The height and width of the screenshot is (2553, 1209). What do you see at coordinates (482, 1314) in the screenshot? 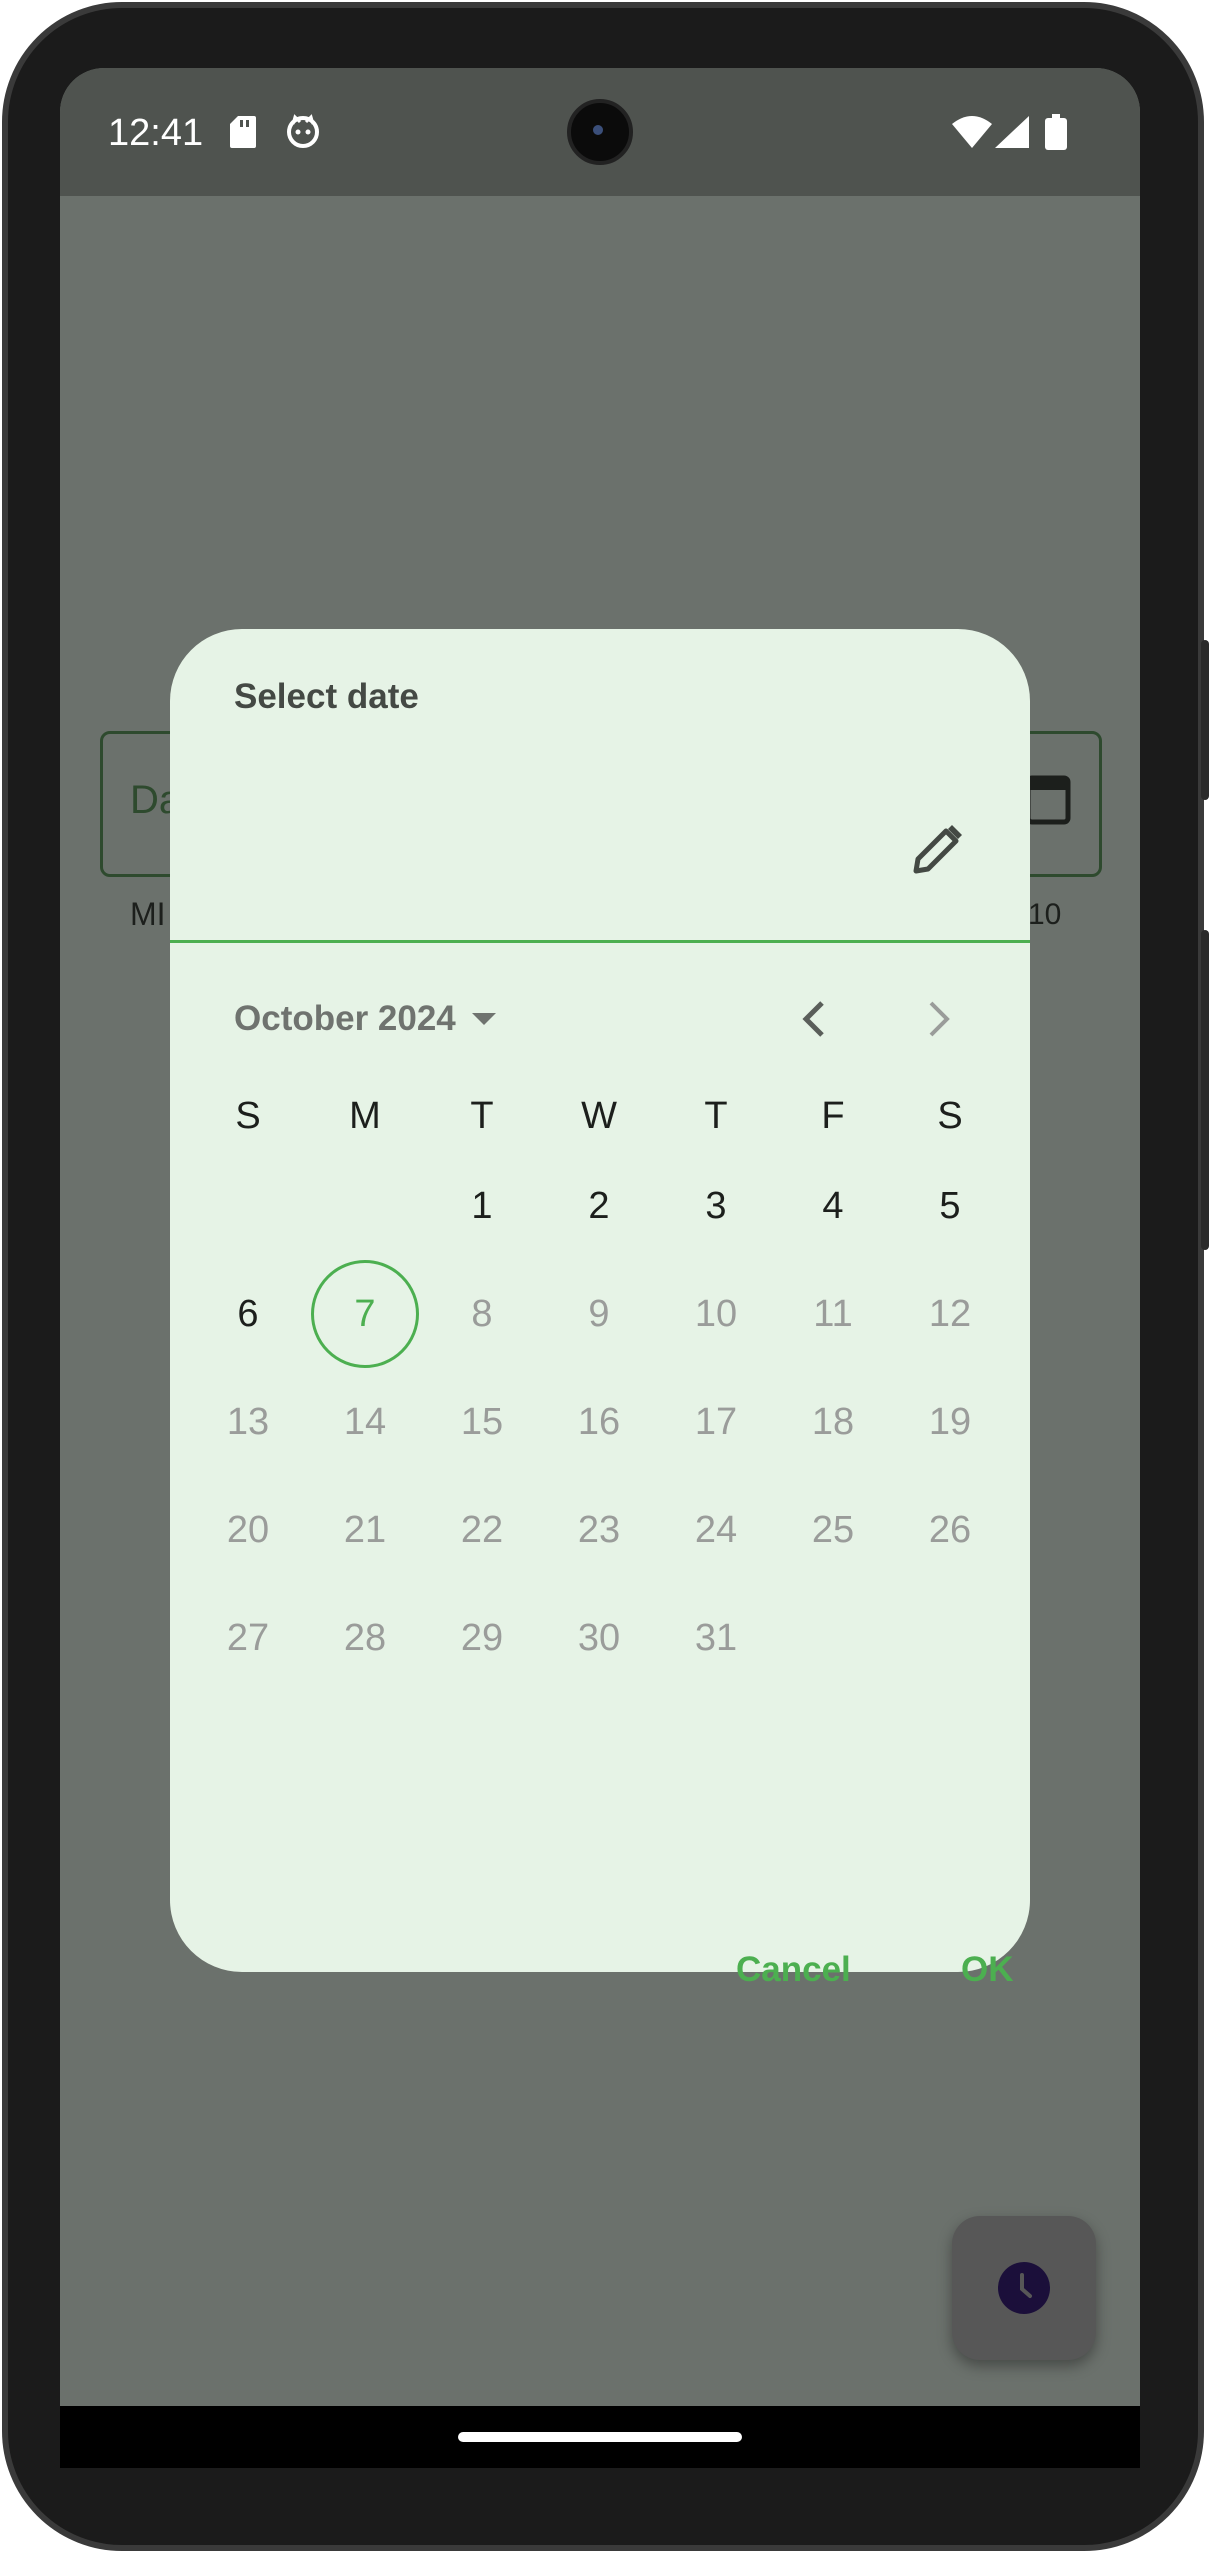
I see `day-cell: 8` at bounding box center [482, 1314].